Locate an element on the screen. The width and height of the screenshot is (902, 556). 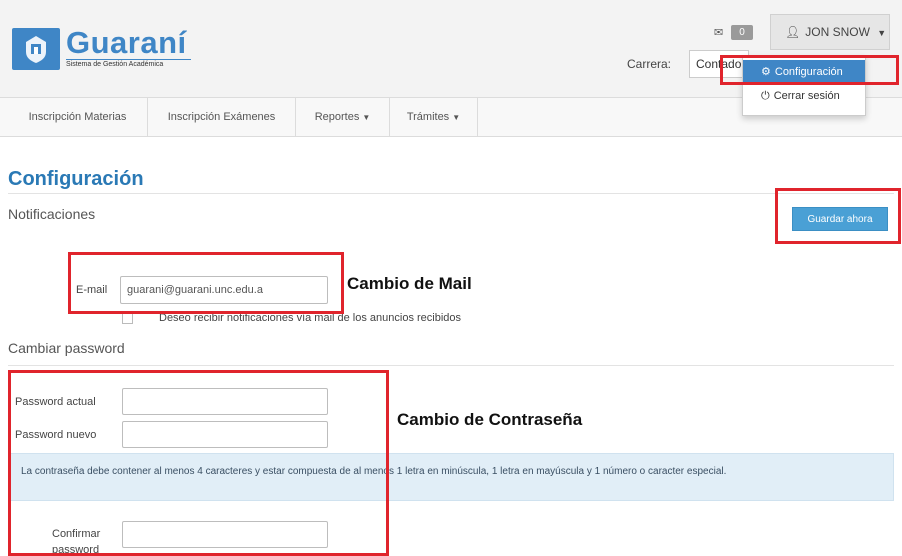
nav-item-inscripcion-examenes: Inscripción Exámenes is located at coordinates (222, 117).